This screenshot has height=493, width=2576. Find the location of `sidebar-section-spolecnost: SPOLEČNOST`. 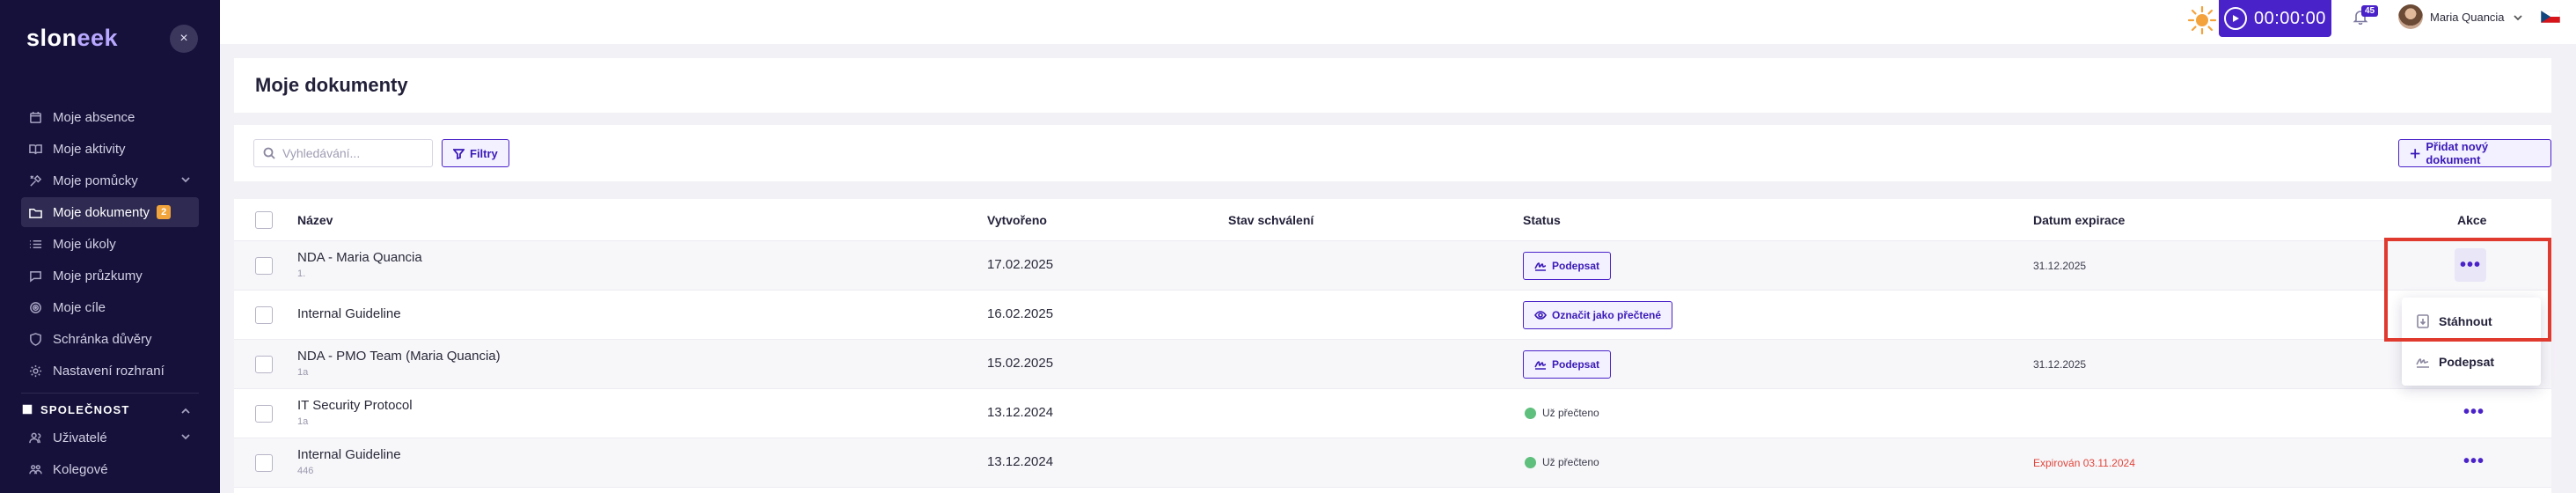

sidebar-section-spolecnost: SPOLEČNOST is located at coordinates (110, 408).